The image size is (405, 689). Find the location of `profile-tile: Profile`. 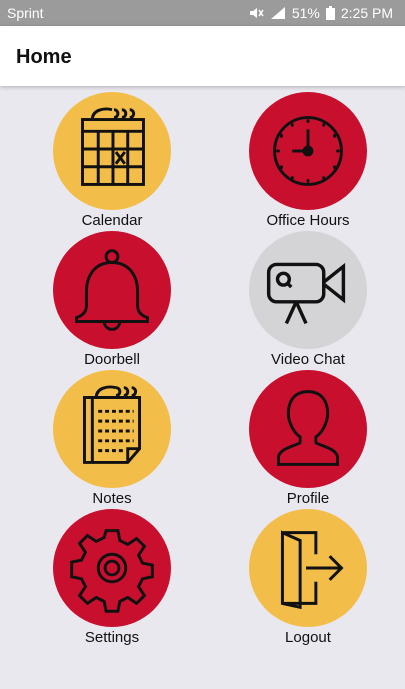

profile-tile: Profile is located at coordinates (308, 436).